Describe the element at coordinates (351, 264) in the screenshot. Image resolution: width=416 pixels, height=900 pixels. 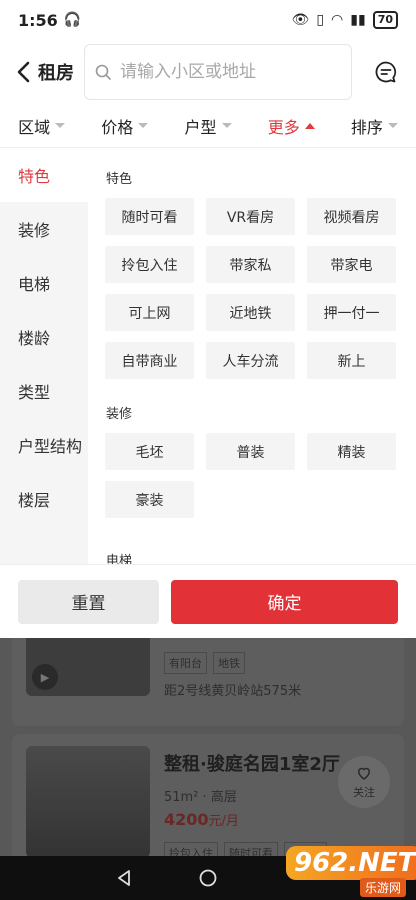
I see `option-chip: 带家电` at that location.